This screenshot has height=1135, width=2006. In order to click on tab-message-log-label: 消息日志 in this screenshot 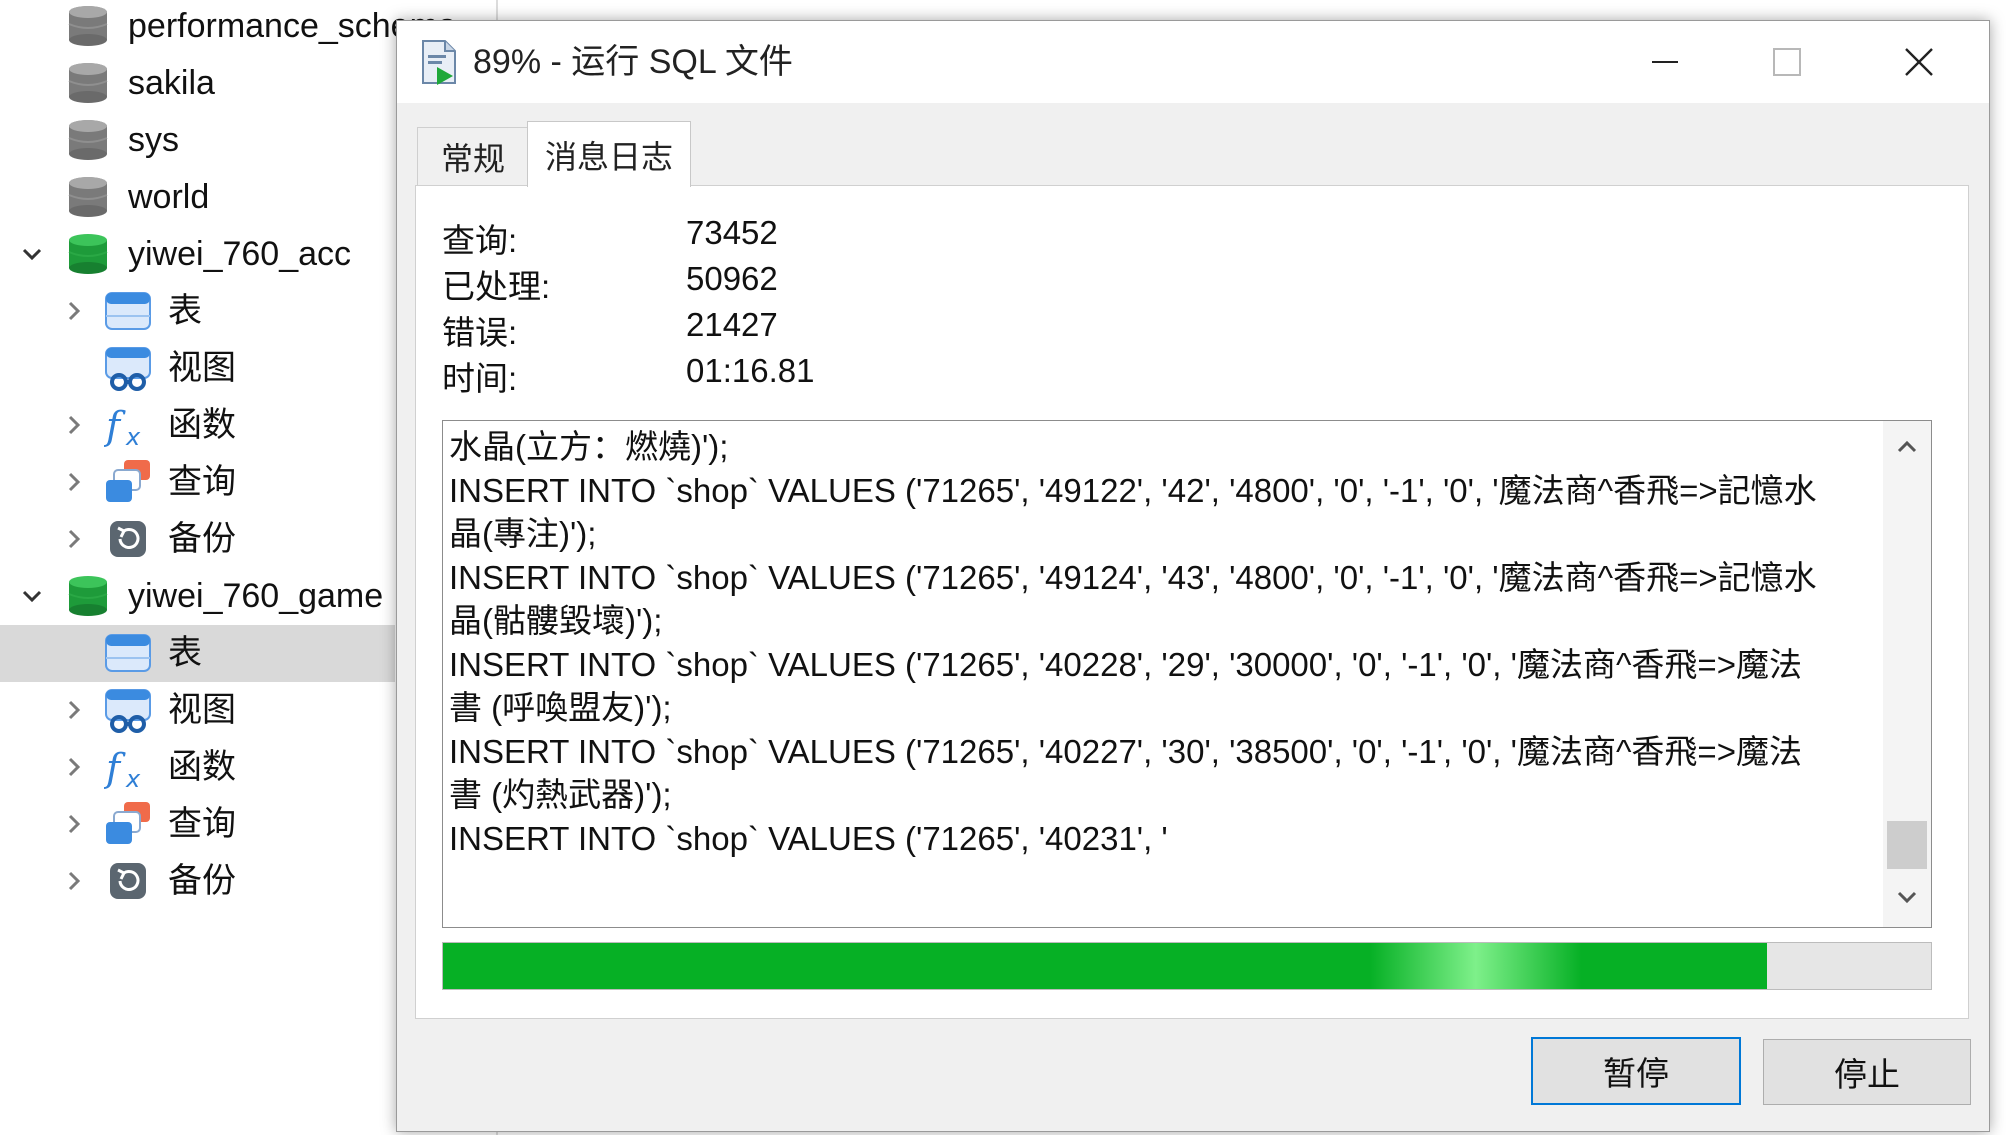, I will do `click(608, 156)`.